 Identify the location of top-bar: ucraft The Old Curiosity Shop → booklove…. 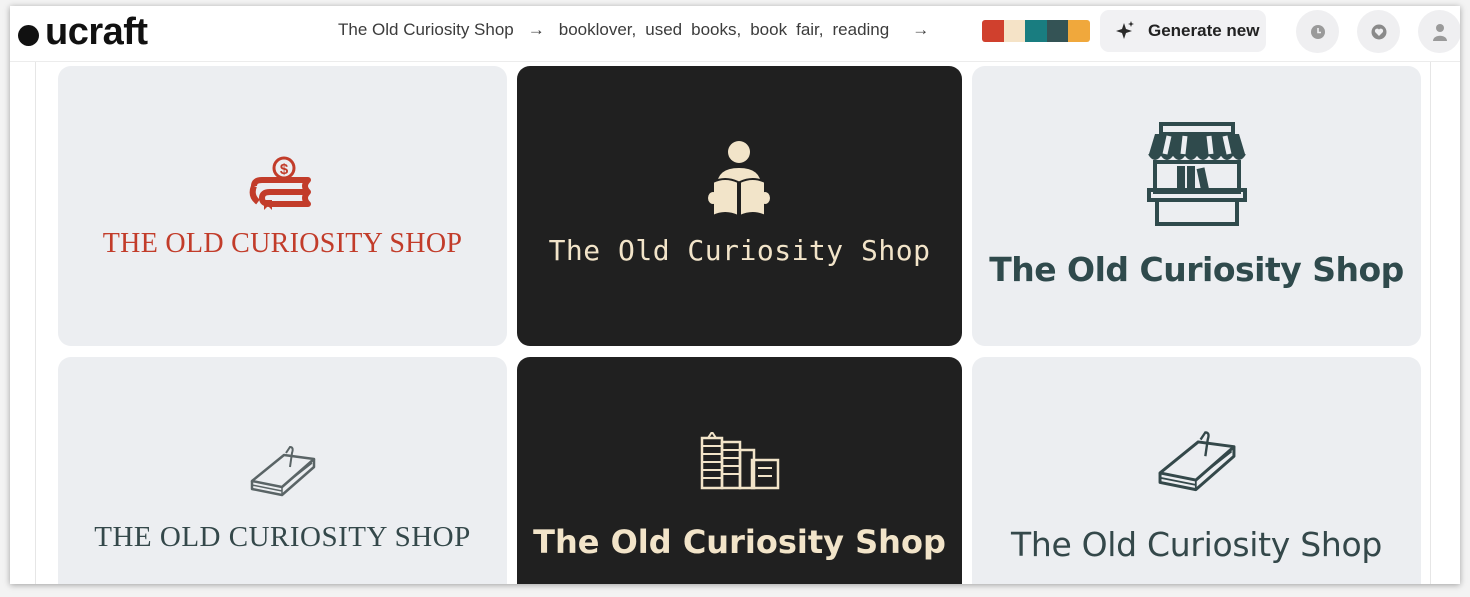
(735, 34).